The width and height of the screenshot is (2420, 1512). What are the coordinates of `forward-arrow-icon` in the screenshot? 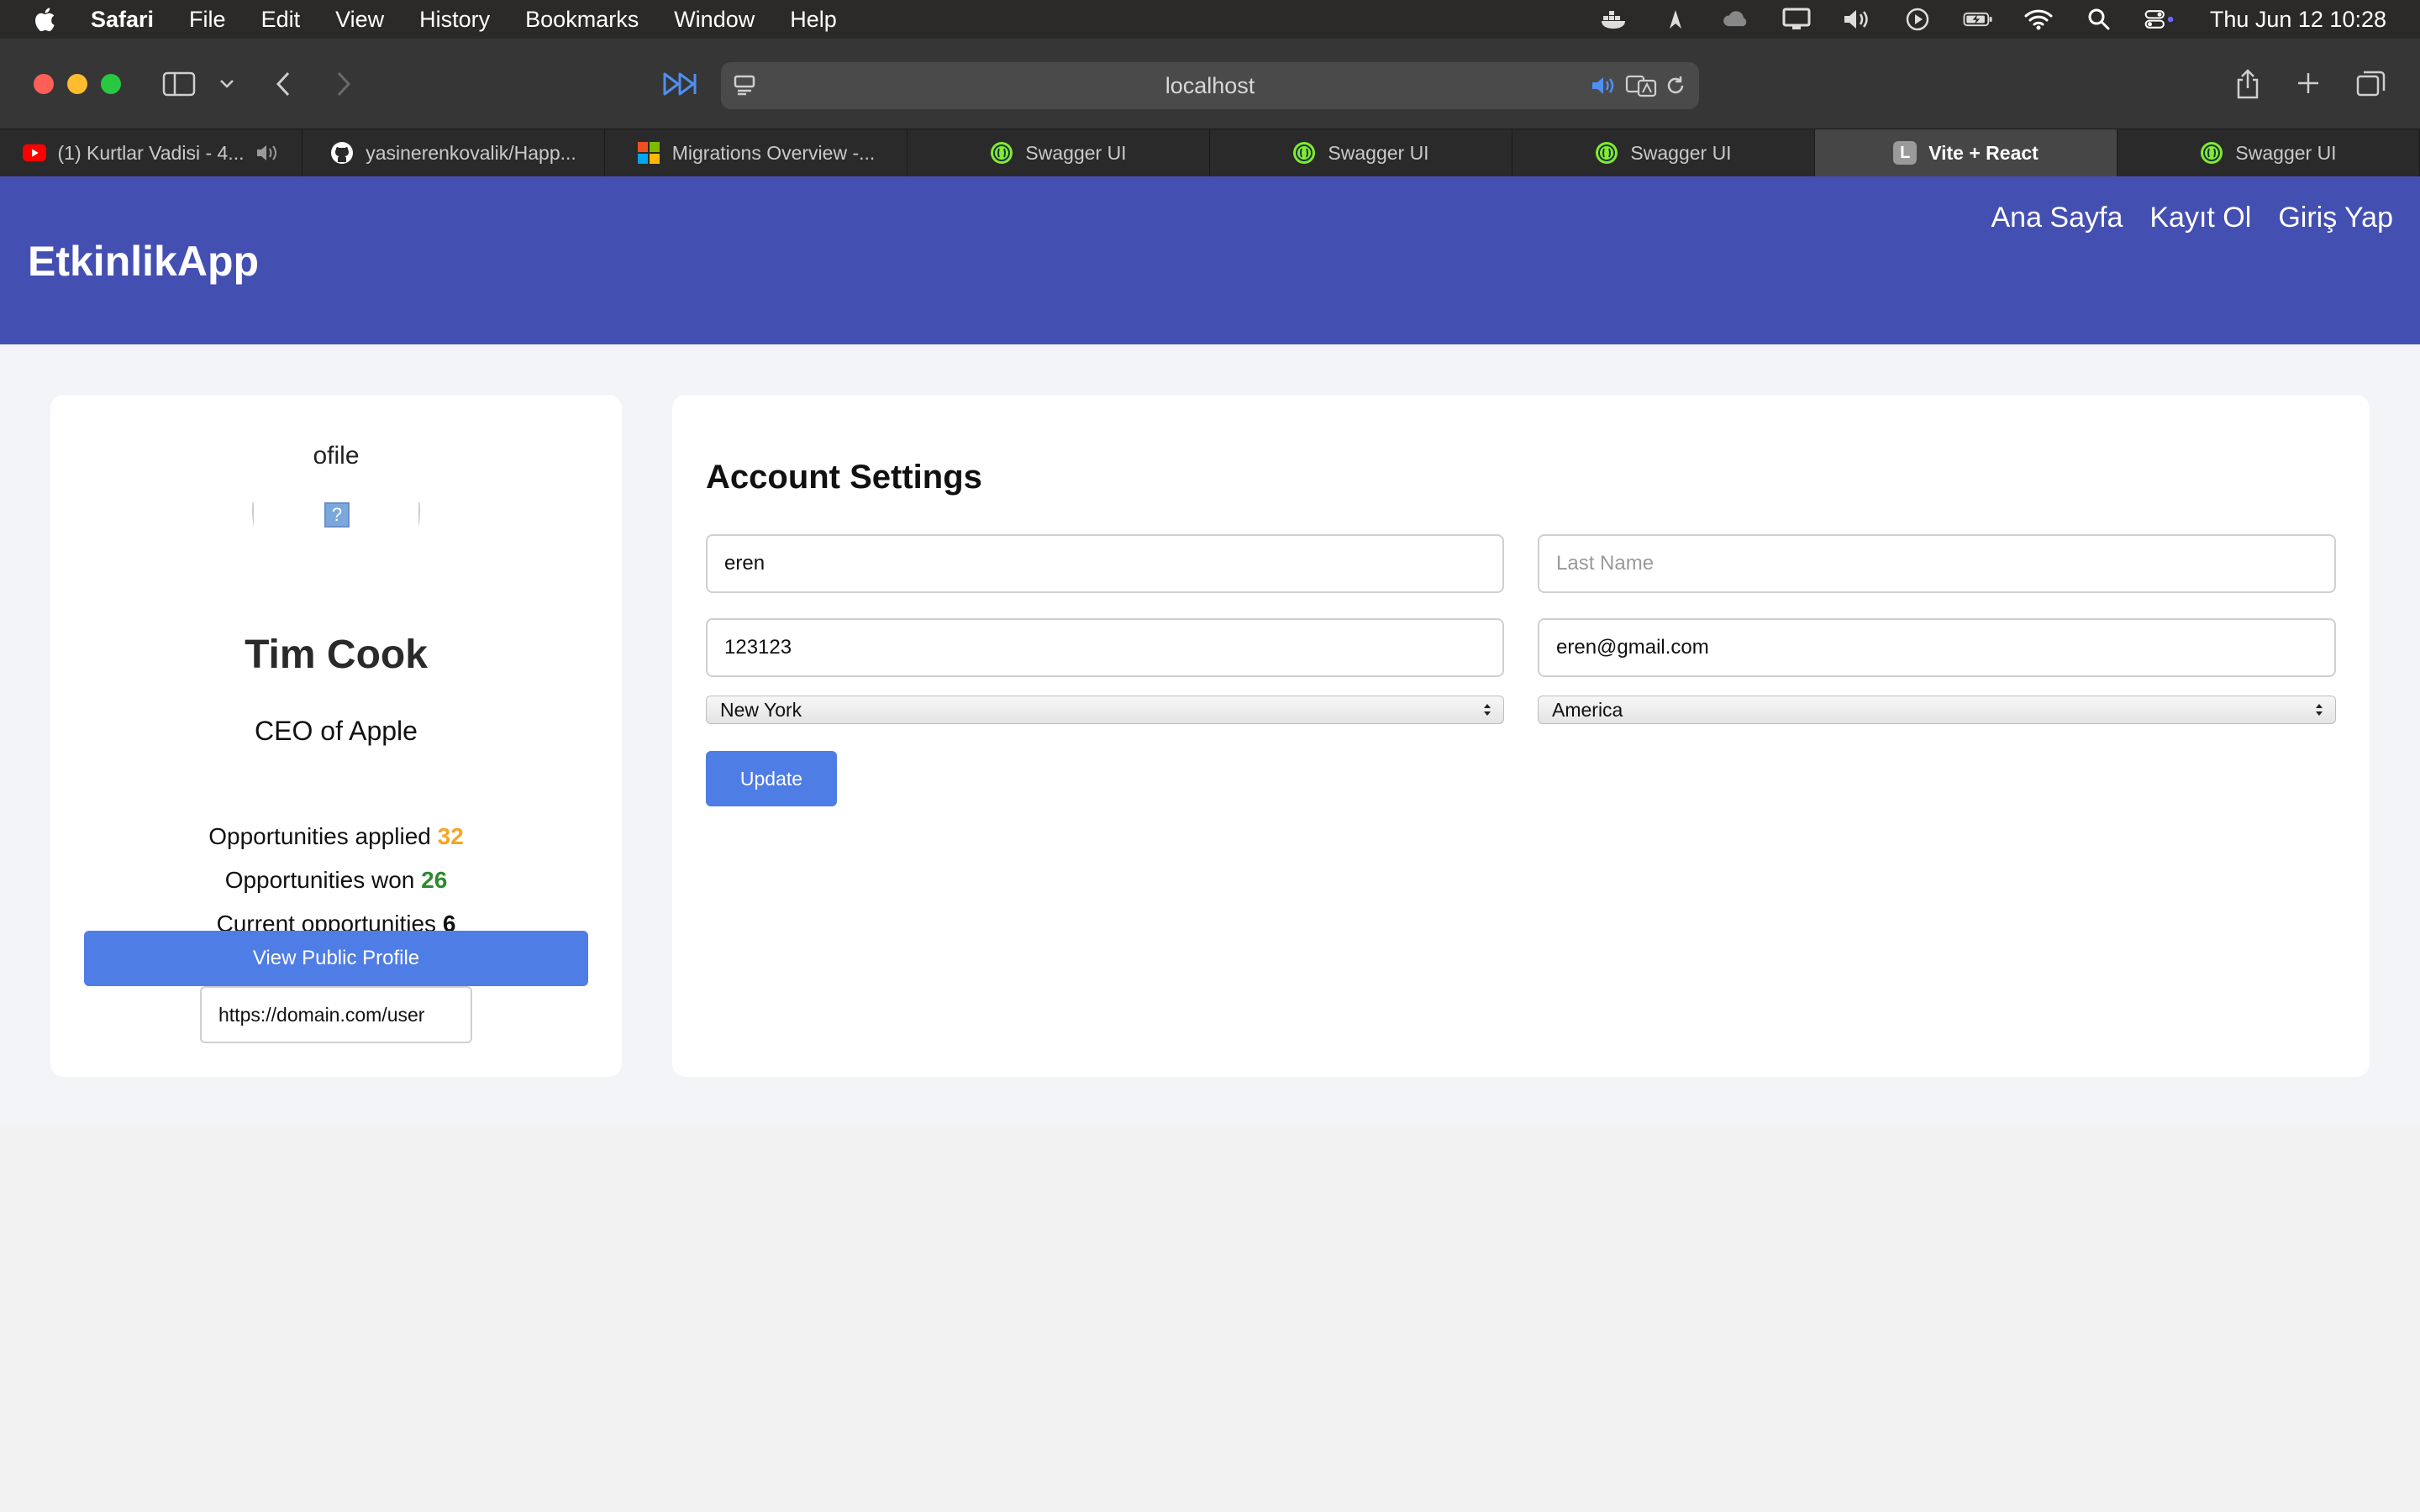 It's located at (344, 84).